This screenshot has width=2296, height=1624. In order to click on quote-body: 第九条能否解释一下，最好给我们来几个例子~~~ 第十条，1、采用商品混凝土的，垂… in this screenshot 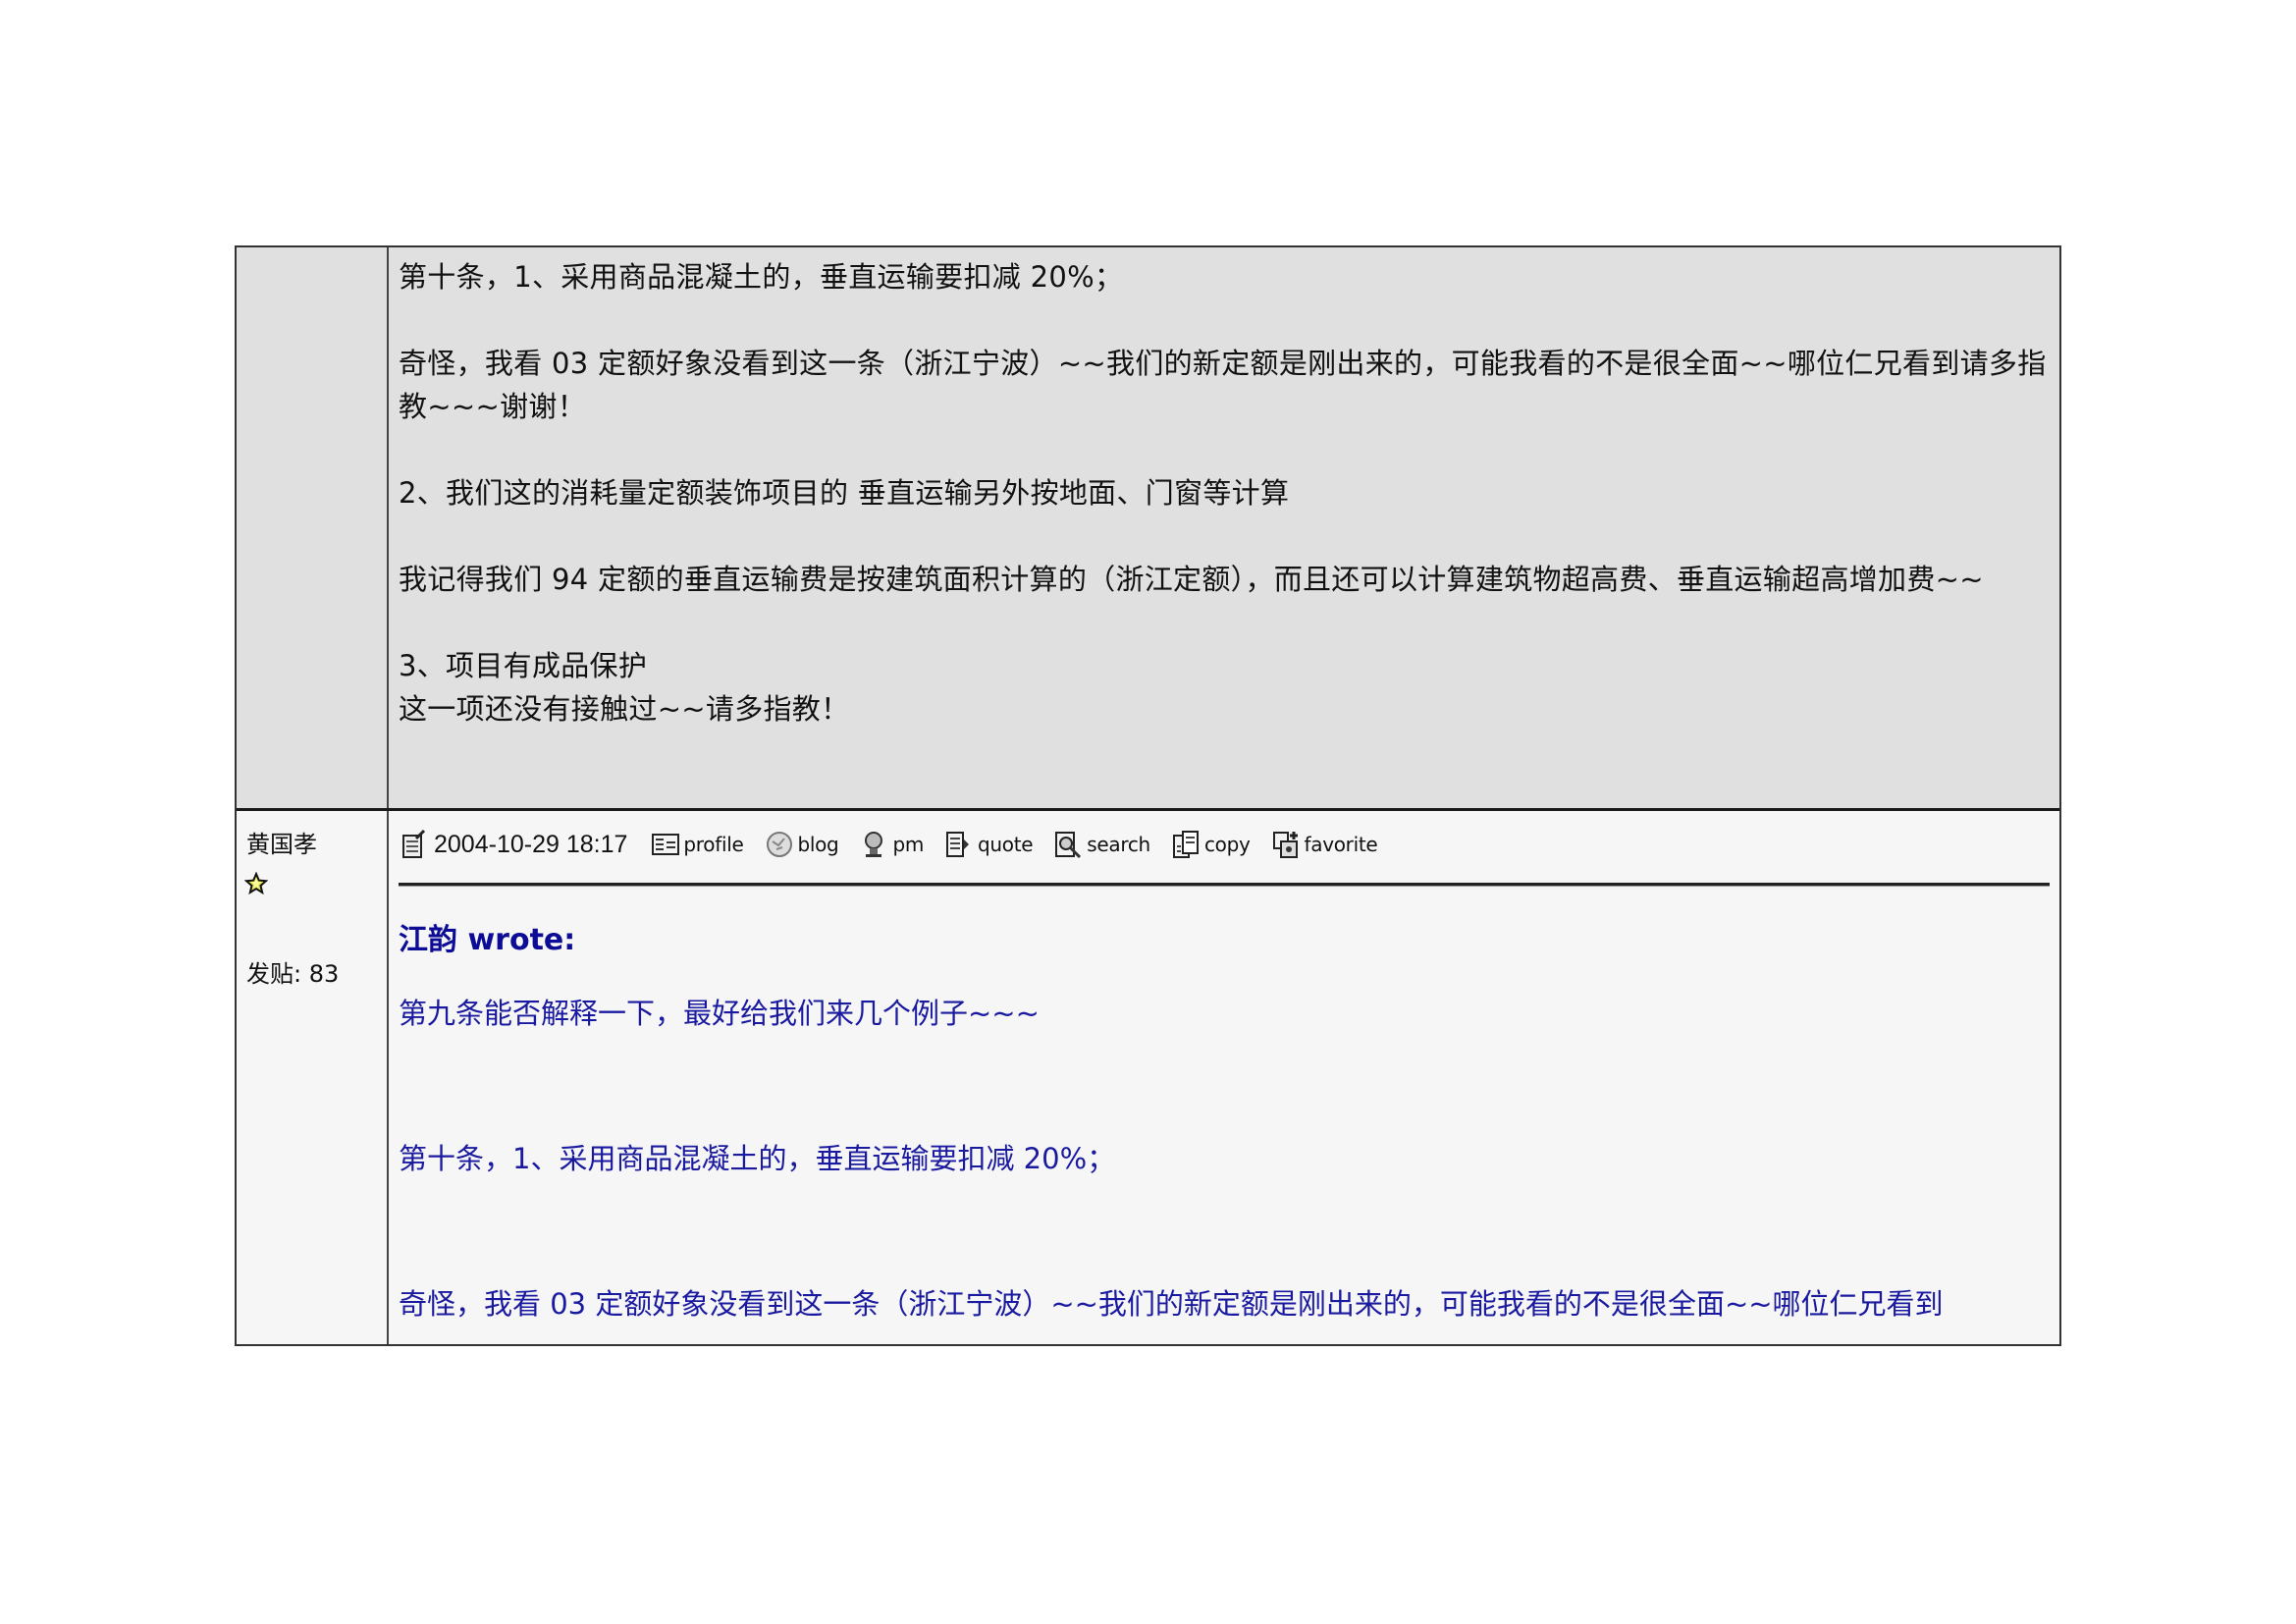, I will do `click(1225, 1159)`.